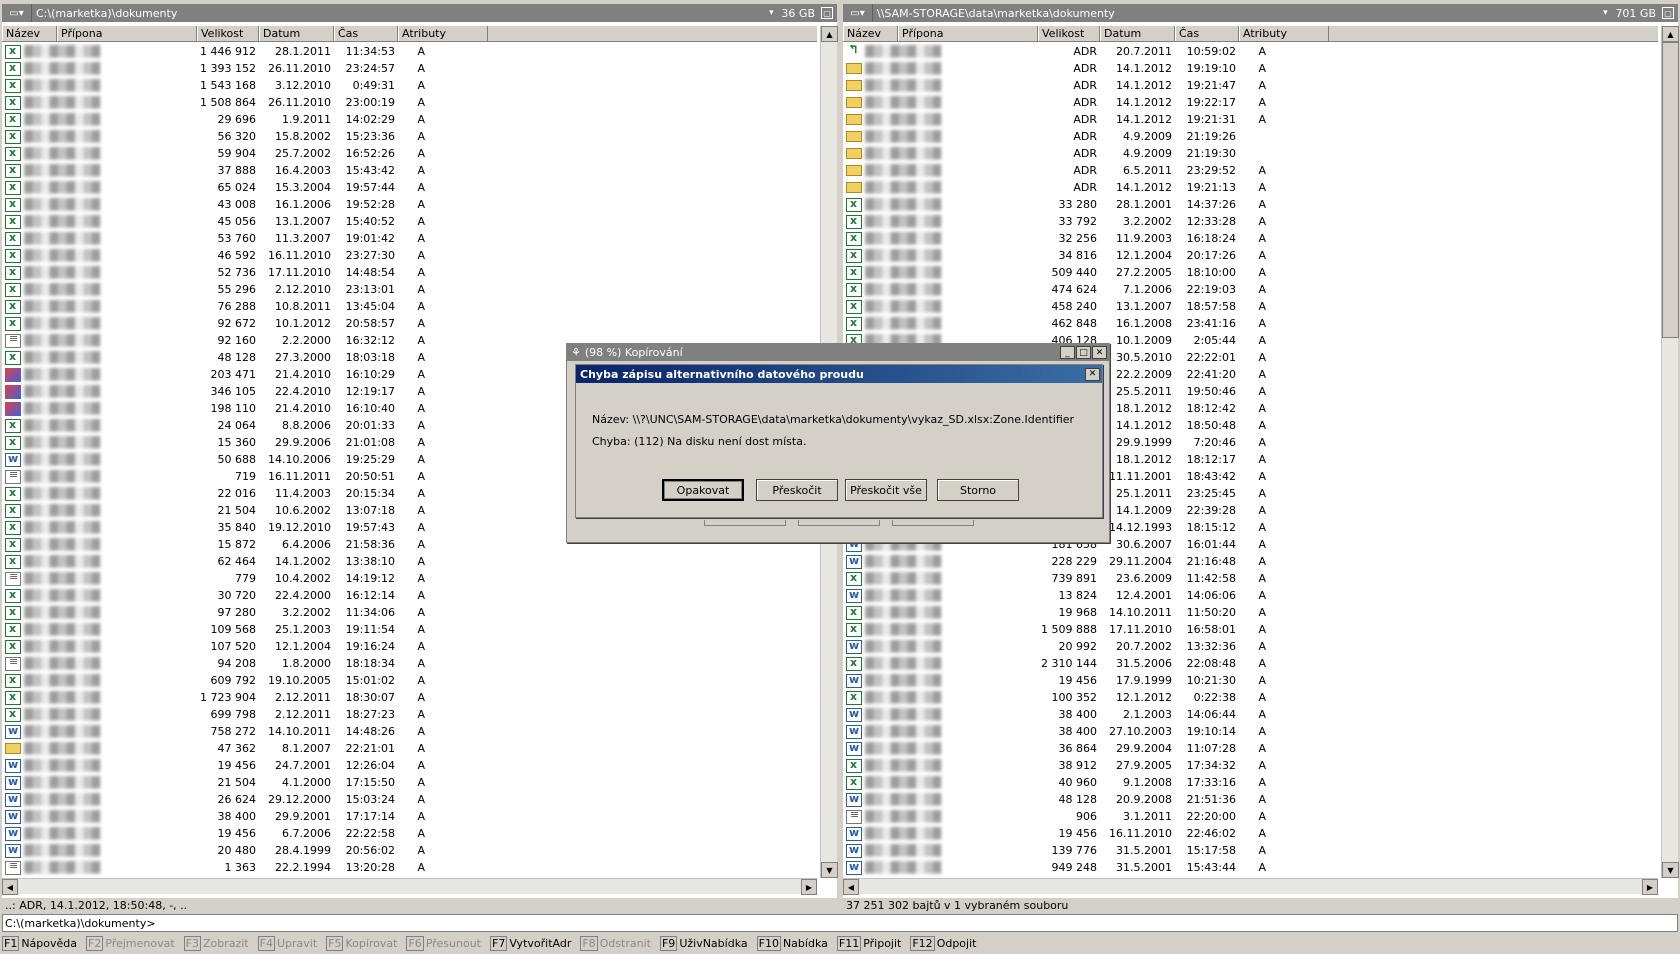 The height and width of the screenshot is (954, 1680). What do you see at coordinates (703, 943) in the screenshot?
I see `fkey-f9: F9 UživNabídka` at bounding box center [703, 943].